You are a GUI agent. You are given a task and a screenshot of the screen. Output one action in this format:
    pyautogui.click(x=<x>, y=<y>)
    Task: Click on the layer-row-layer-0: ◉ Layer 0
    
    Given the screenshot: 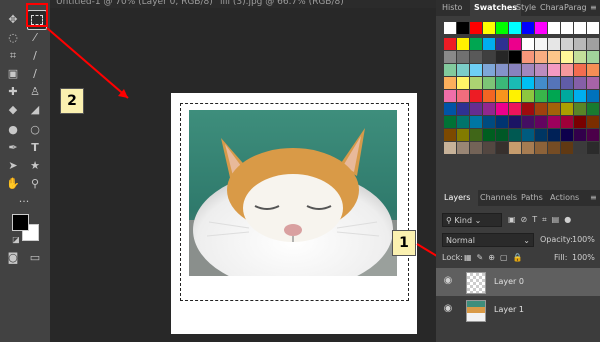 What is the action you would take?
    pyautogui.click(x=518, y=282)
    